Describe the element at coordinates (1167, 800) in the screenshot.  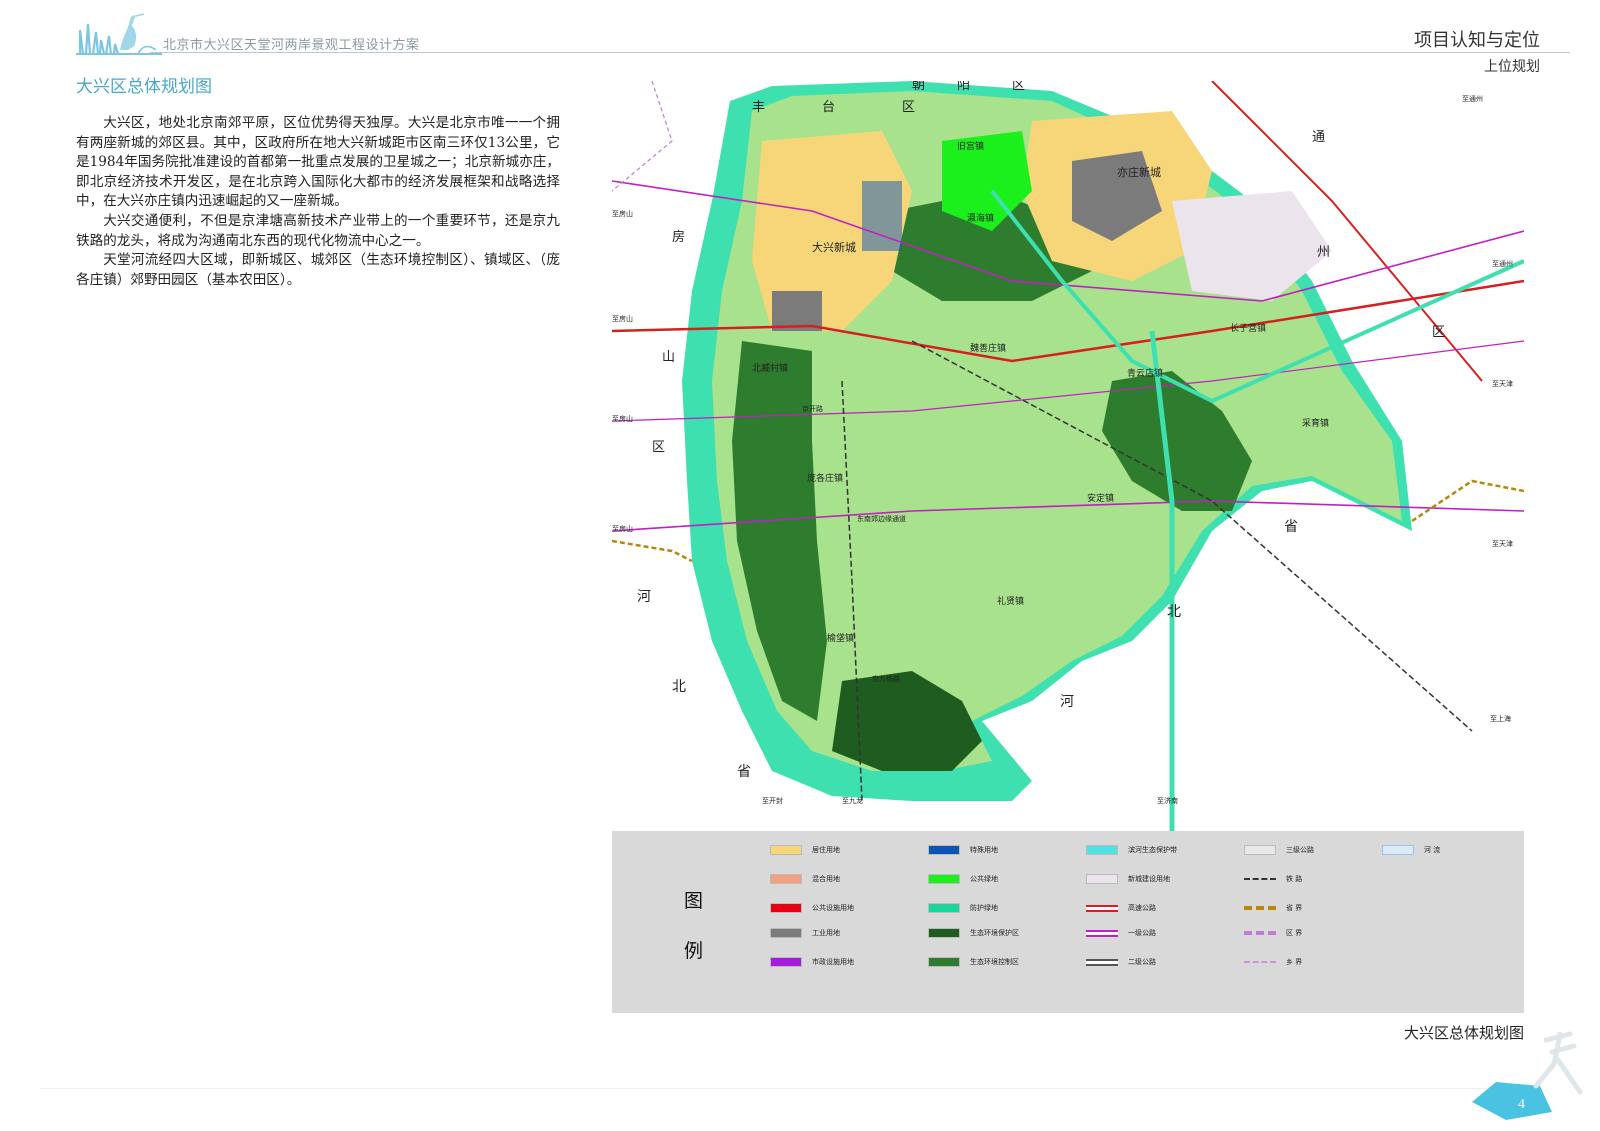
I see `edge-label: 至济南` at that location.